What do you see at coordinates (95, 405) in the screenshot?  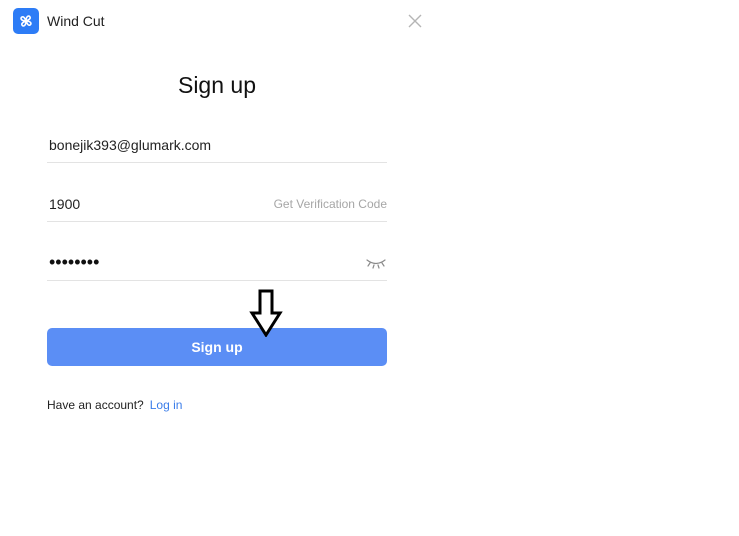 I see `have-account-text: Have an account?` at bounding box center [95, 405].